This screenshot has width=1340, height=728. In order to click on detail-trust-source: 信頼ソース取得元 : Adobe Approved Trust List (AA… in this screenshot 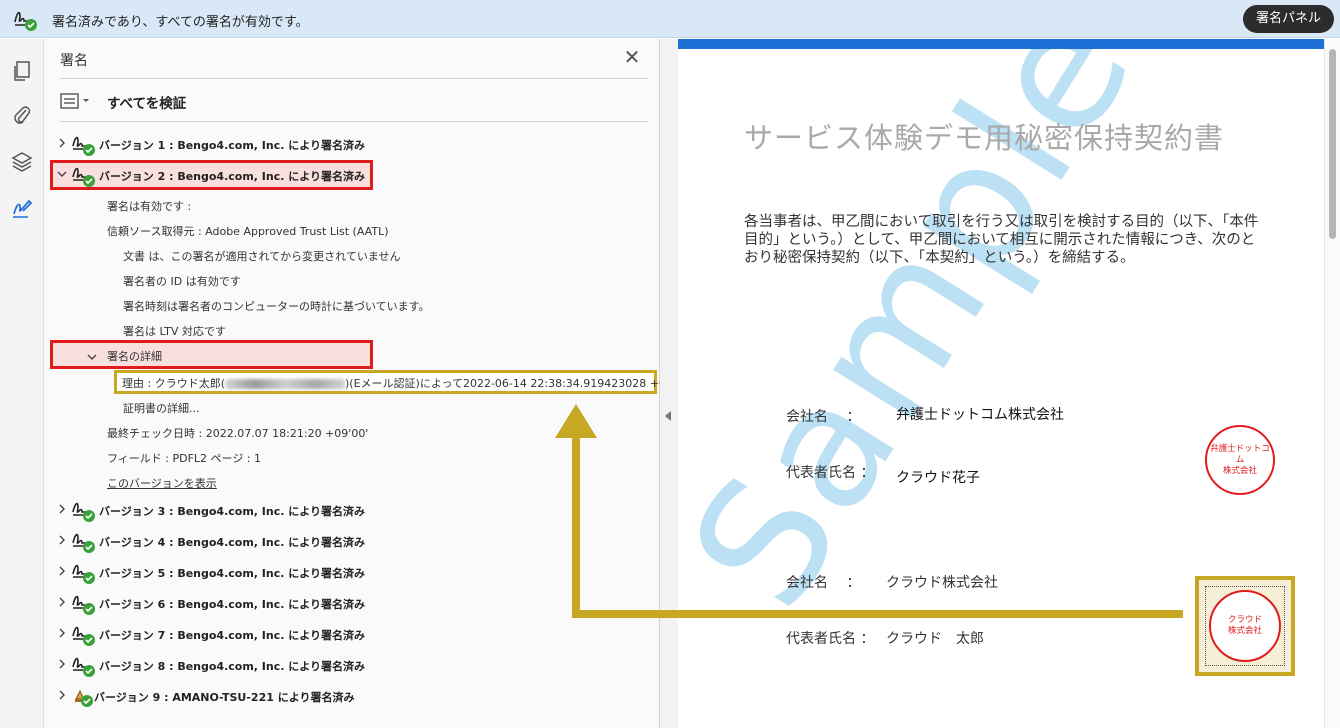, I will do `click(248, 231)`.